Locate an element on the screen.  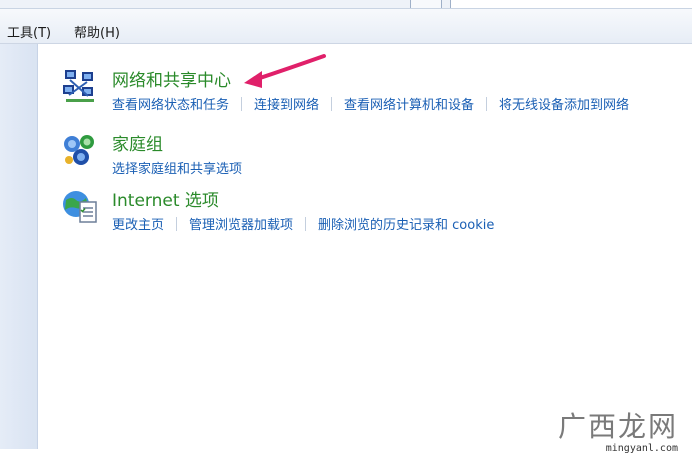
internet-options-icon is located at coordinates (80, 207).